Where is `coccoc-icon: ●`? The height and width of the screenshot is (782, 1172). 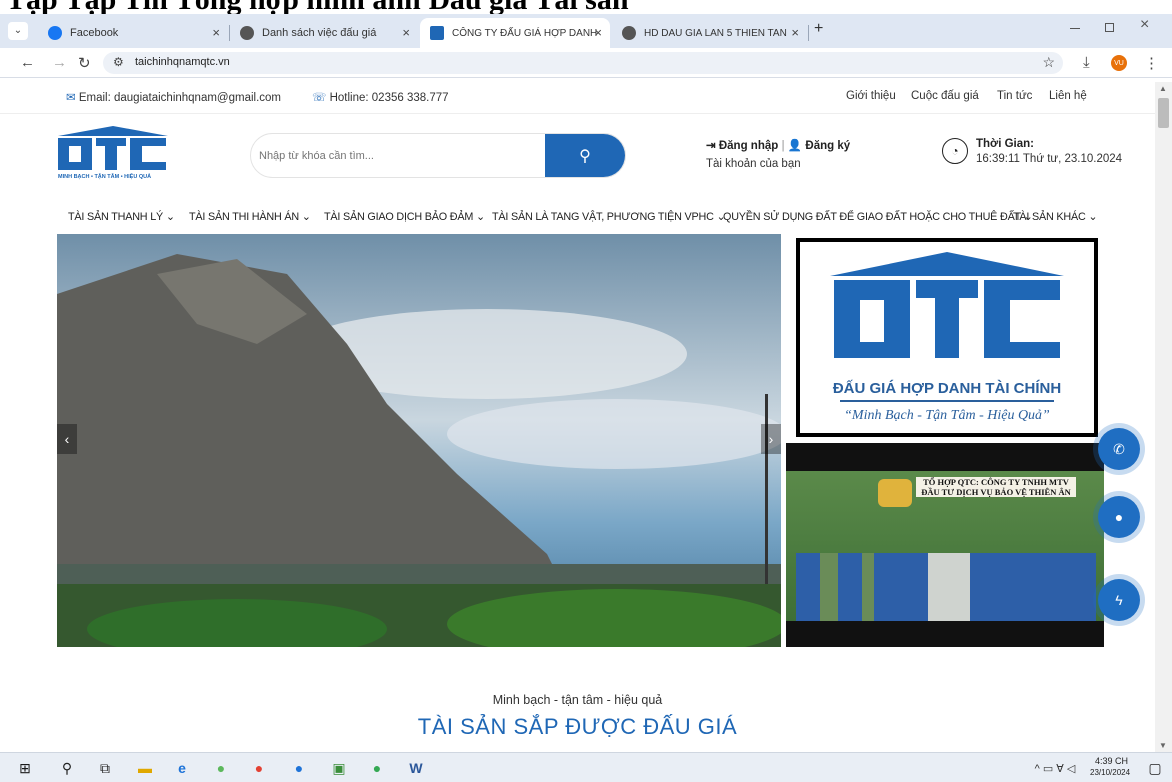
coccoc-icon: ● is located at coordinates (221, 768).